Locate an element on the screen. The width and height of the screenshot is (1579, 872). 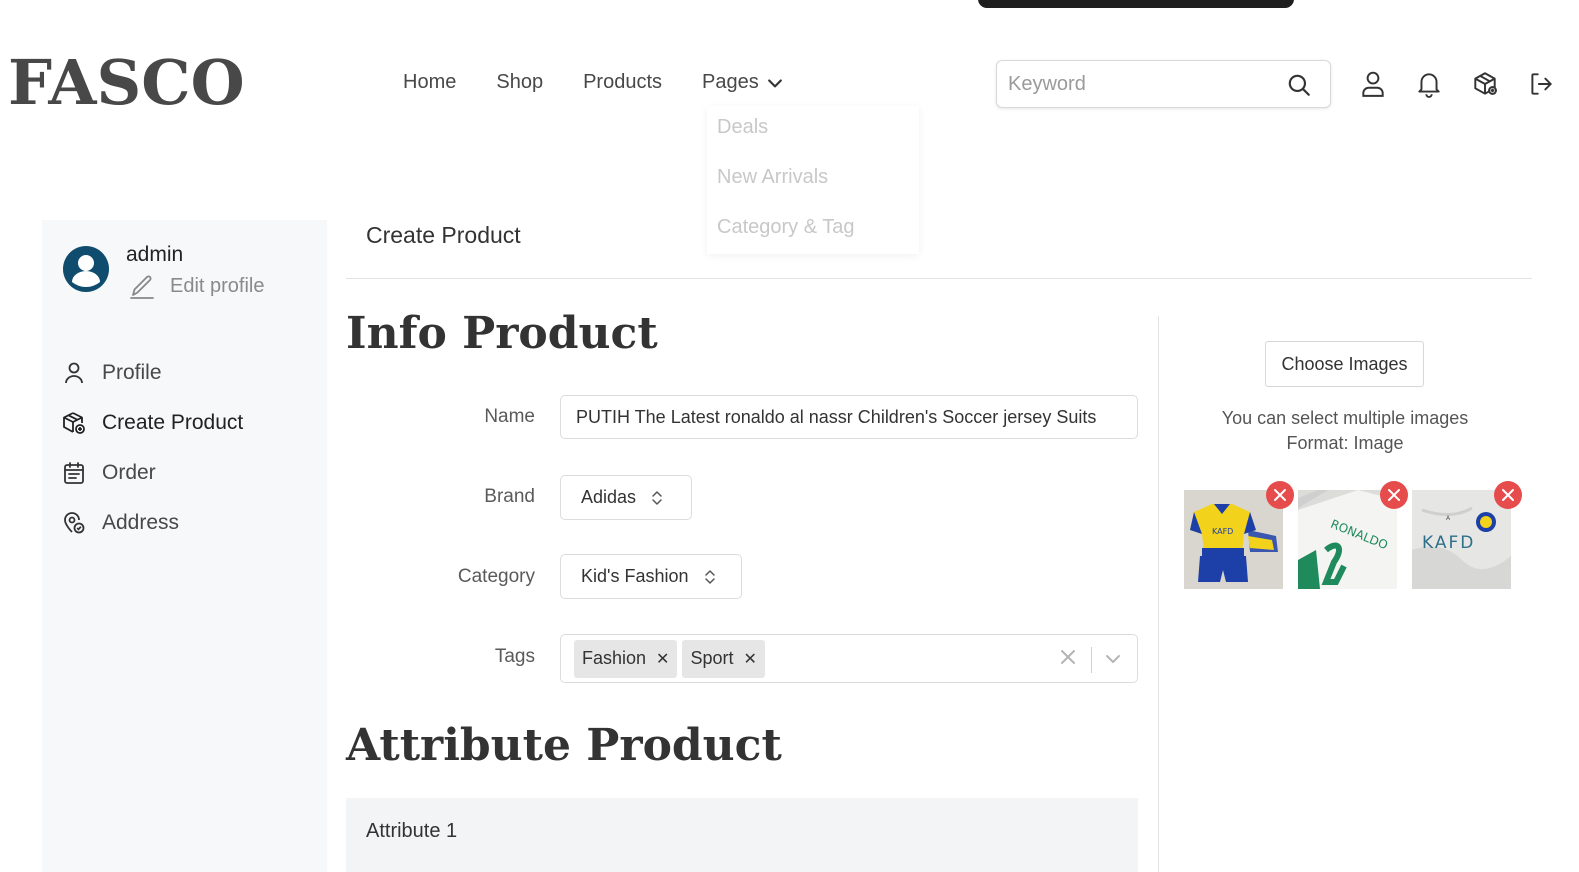
search-input is located at coordinates (1132, 84).